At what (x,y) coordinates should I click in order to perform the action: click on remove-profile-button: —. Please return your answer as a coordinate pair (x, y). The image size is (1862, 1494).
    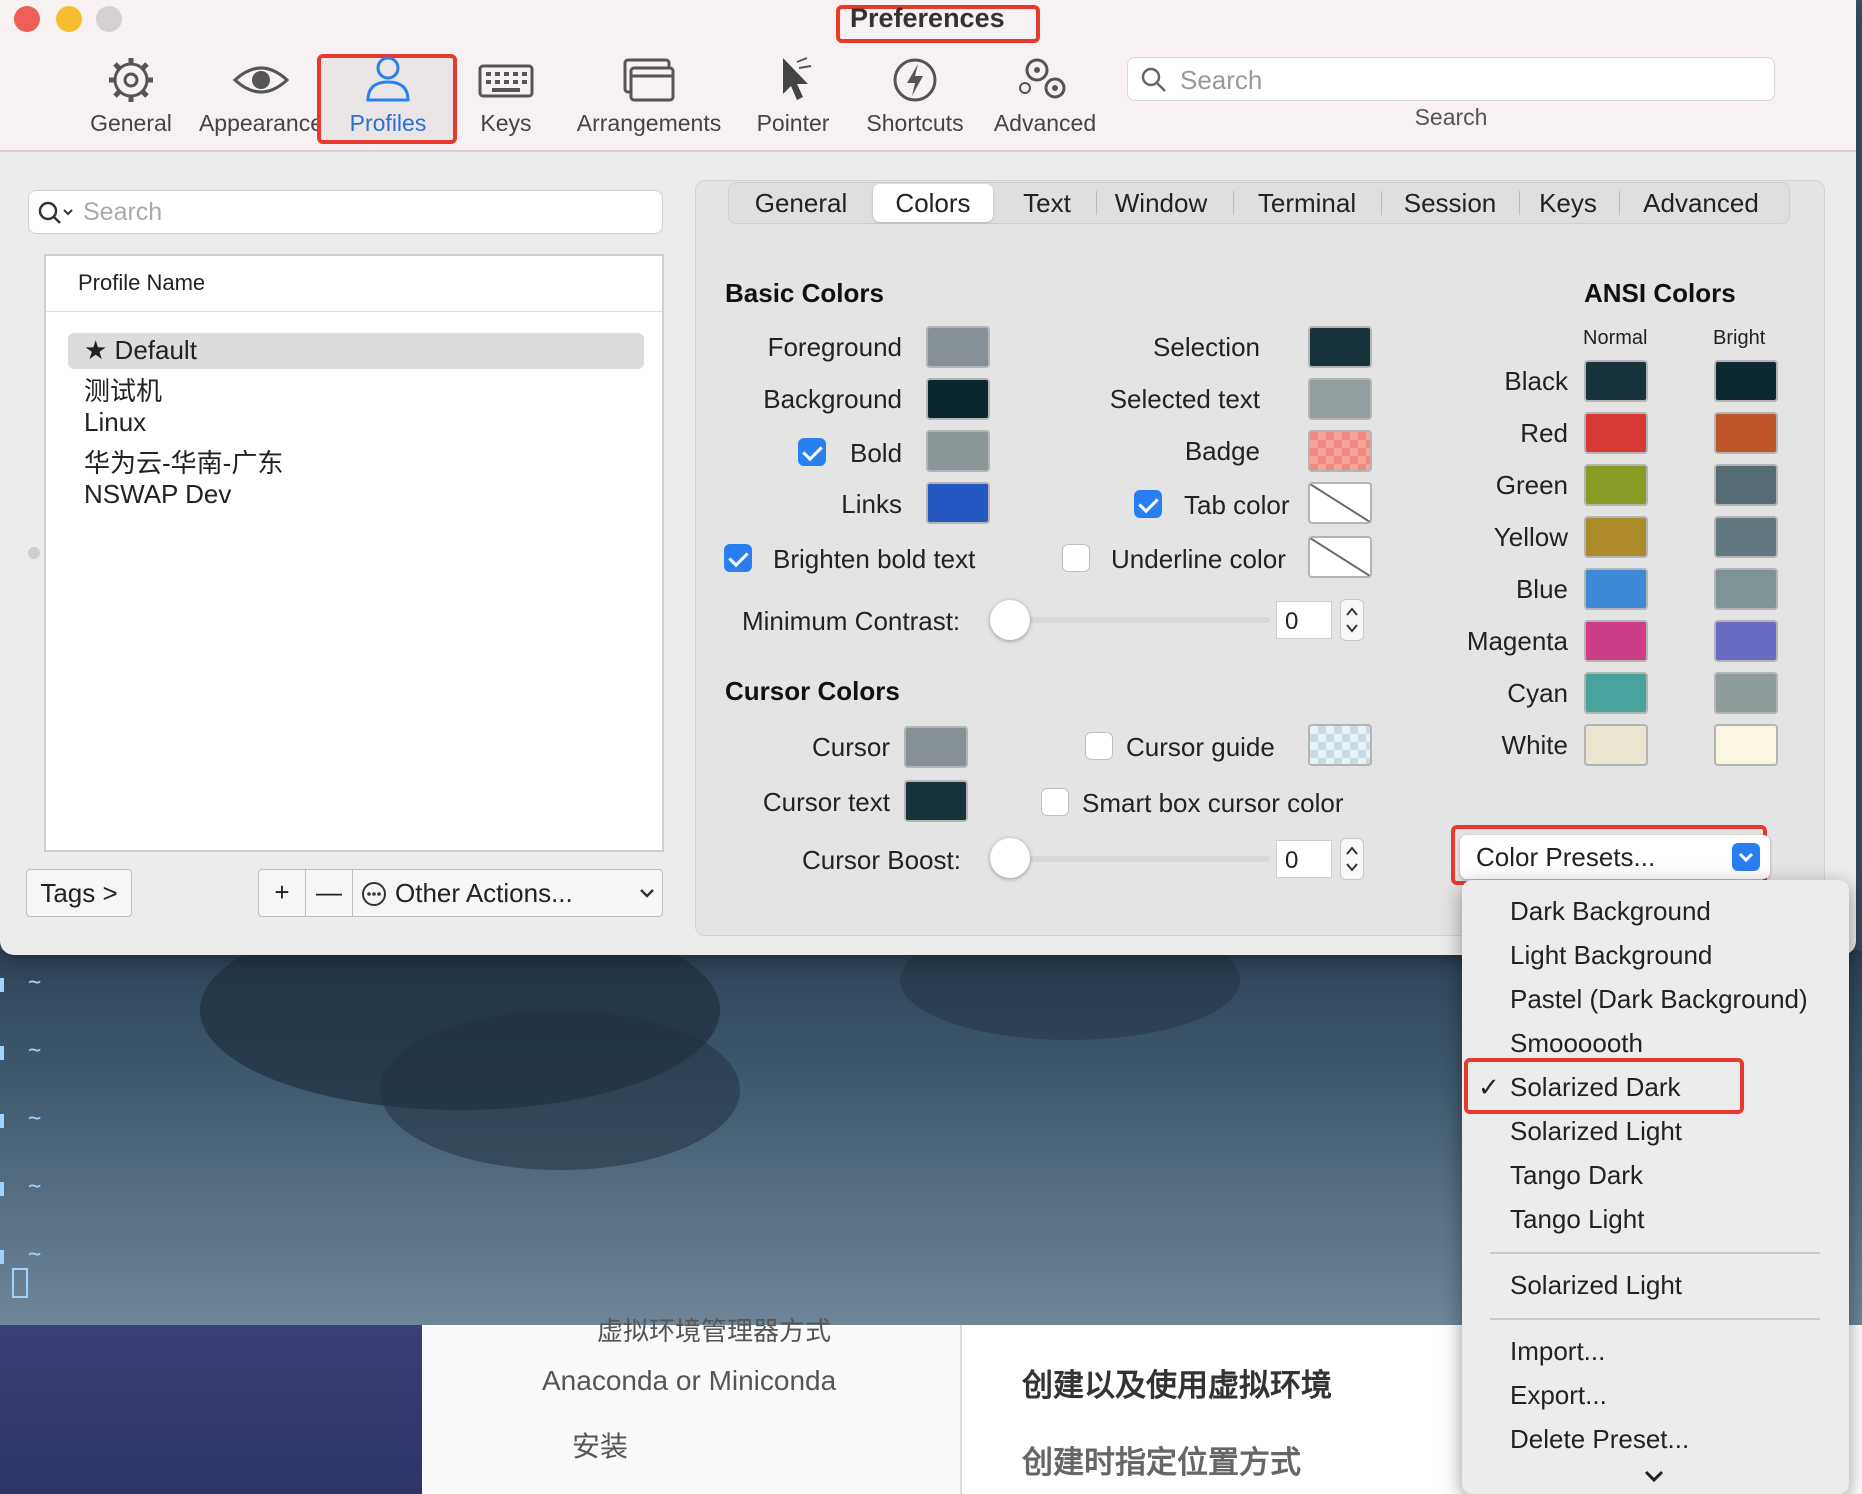
    Looking at the image, I should click on (329, 893).